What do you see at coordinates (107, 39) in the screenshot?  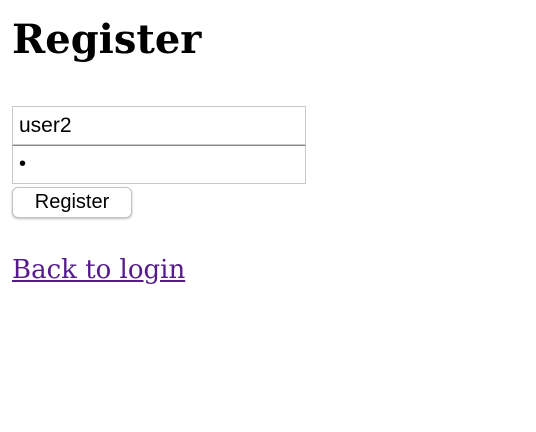 I see `page-title: Register` at bounding box center [107, 39].